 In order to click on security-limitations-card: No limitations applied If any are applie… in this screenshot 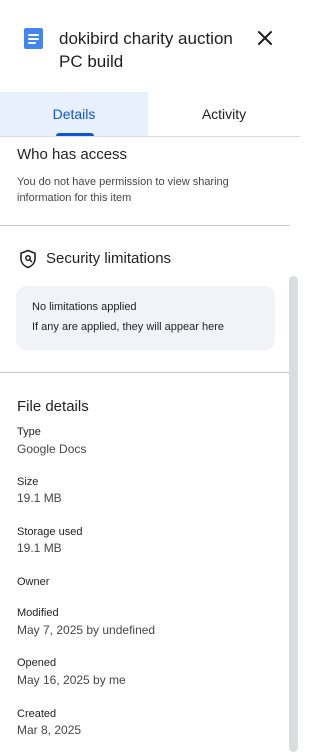, I will do `click(145, 318)`.